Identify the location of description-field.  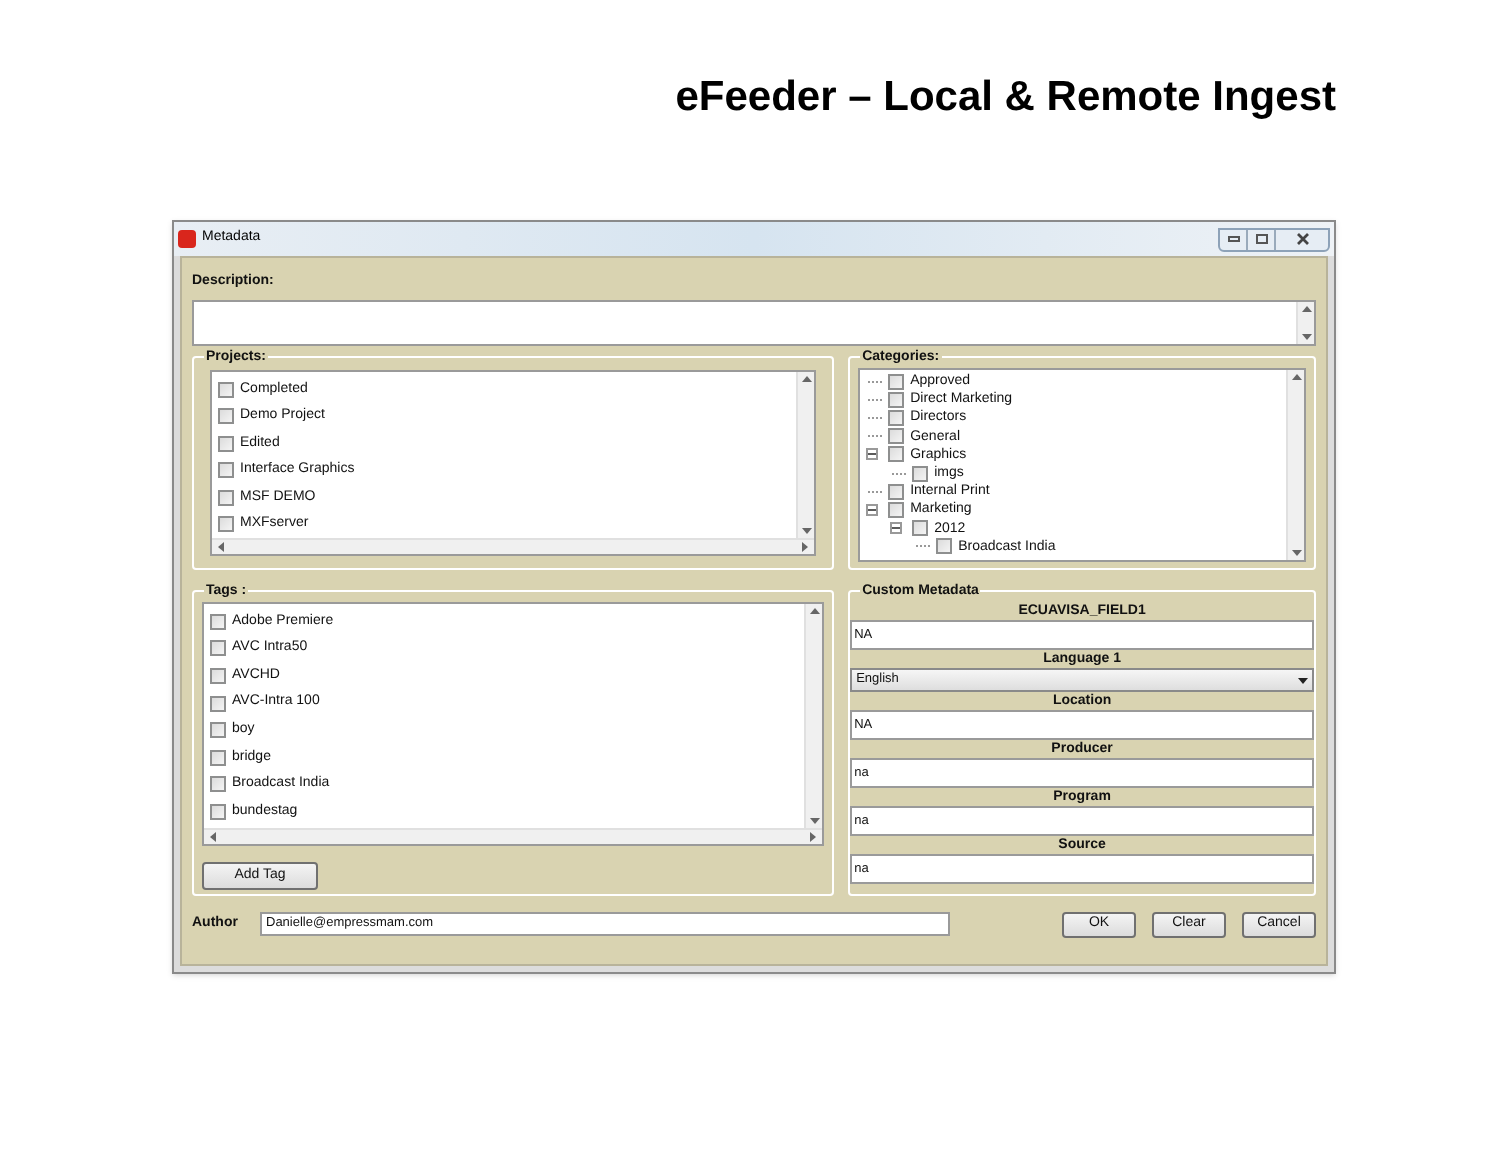
(754, 322).